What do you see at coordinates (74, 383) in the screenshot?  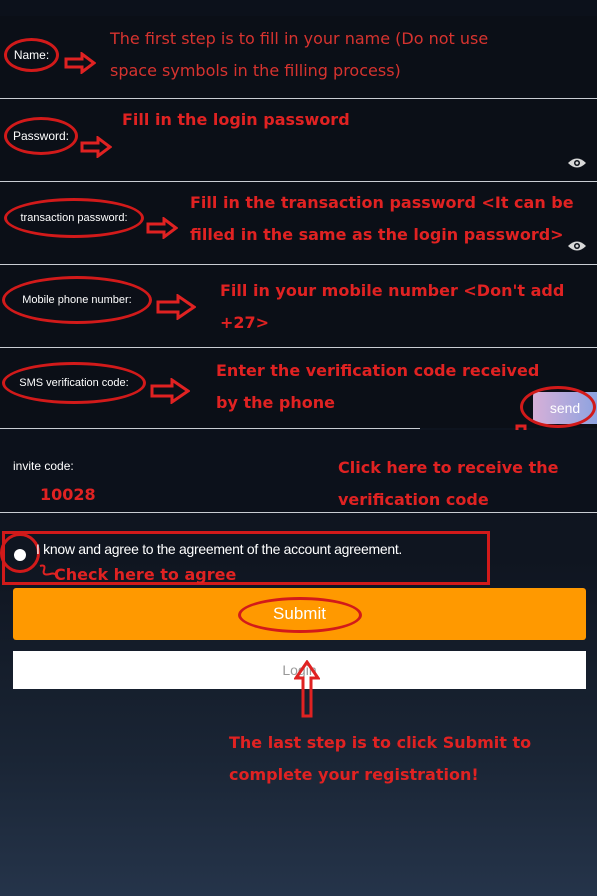 I see `sms-label: SMS verification code:` at bounding box center [74, 383].